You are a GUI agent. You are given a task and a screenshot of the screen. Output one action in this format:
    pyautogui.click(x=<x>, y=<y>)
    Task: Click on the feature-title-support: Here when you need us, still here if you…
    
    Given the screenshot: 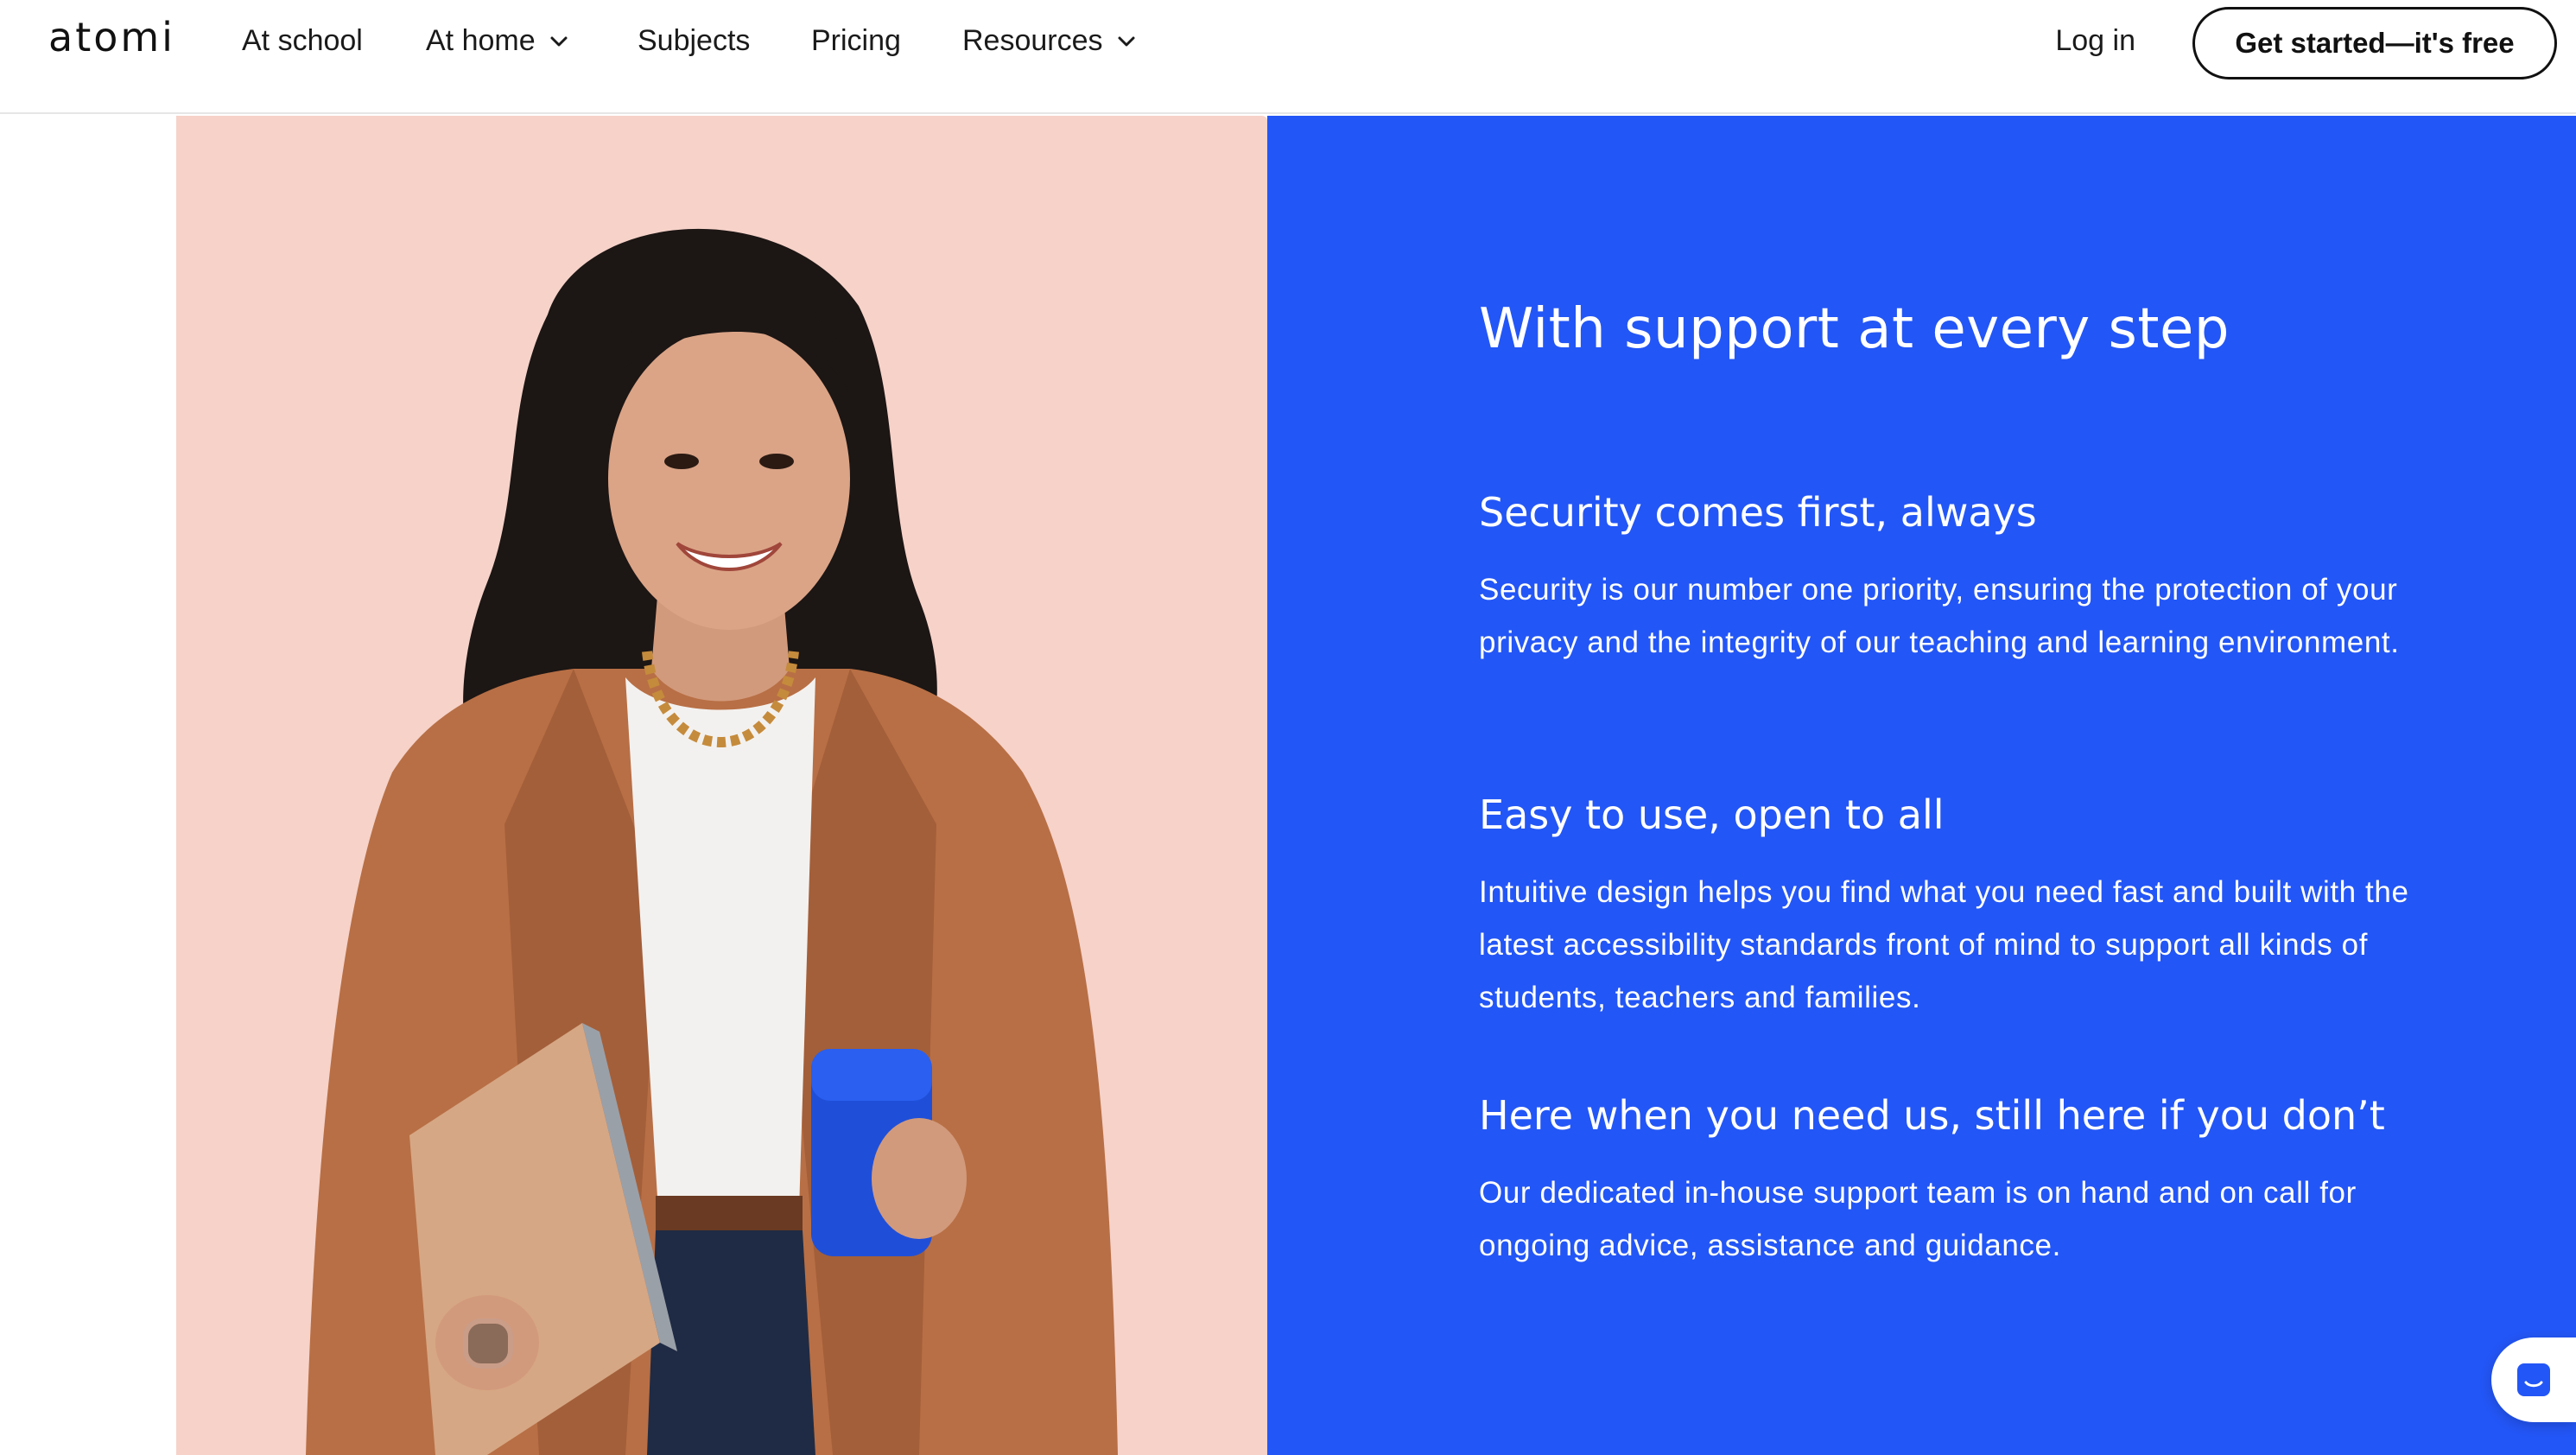 What is the action you would take?
    pyautogui.click(x=1932, y=1116)
    